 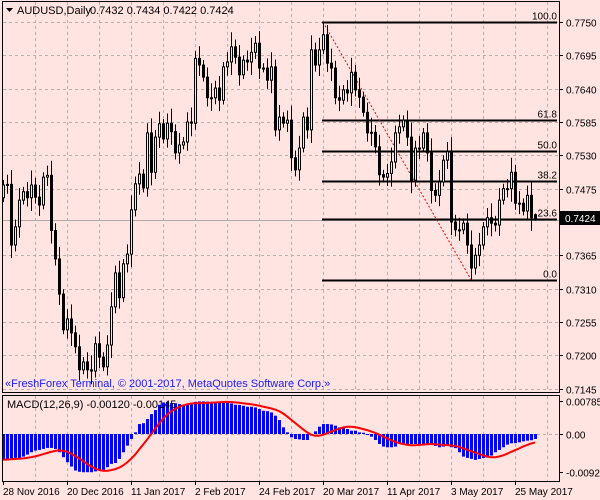 What do you see at coordinates (9, 10) in the screenshot?
I see `triangle-down-icon` at bounding box center [9, 10].